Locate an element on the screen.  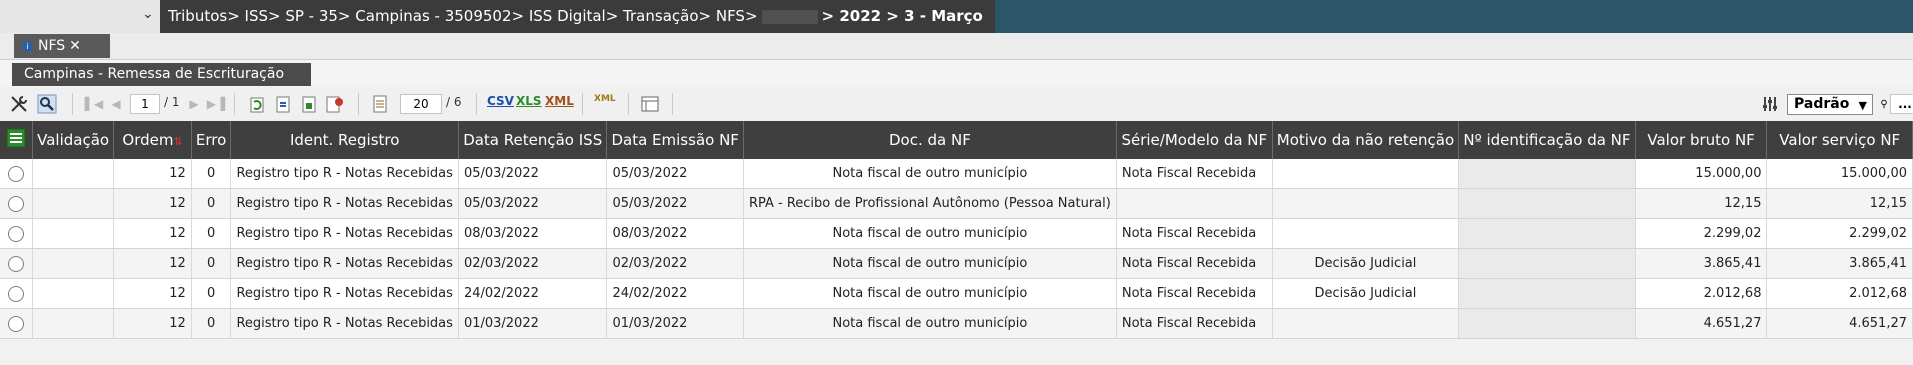
close-icon: ✕ is located at coordinates (75, 46).